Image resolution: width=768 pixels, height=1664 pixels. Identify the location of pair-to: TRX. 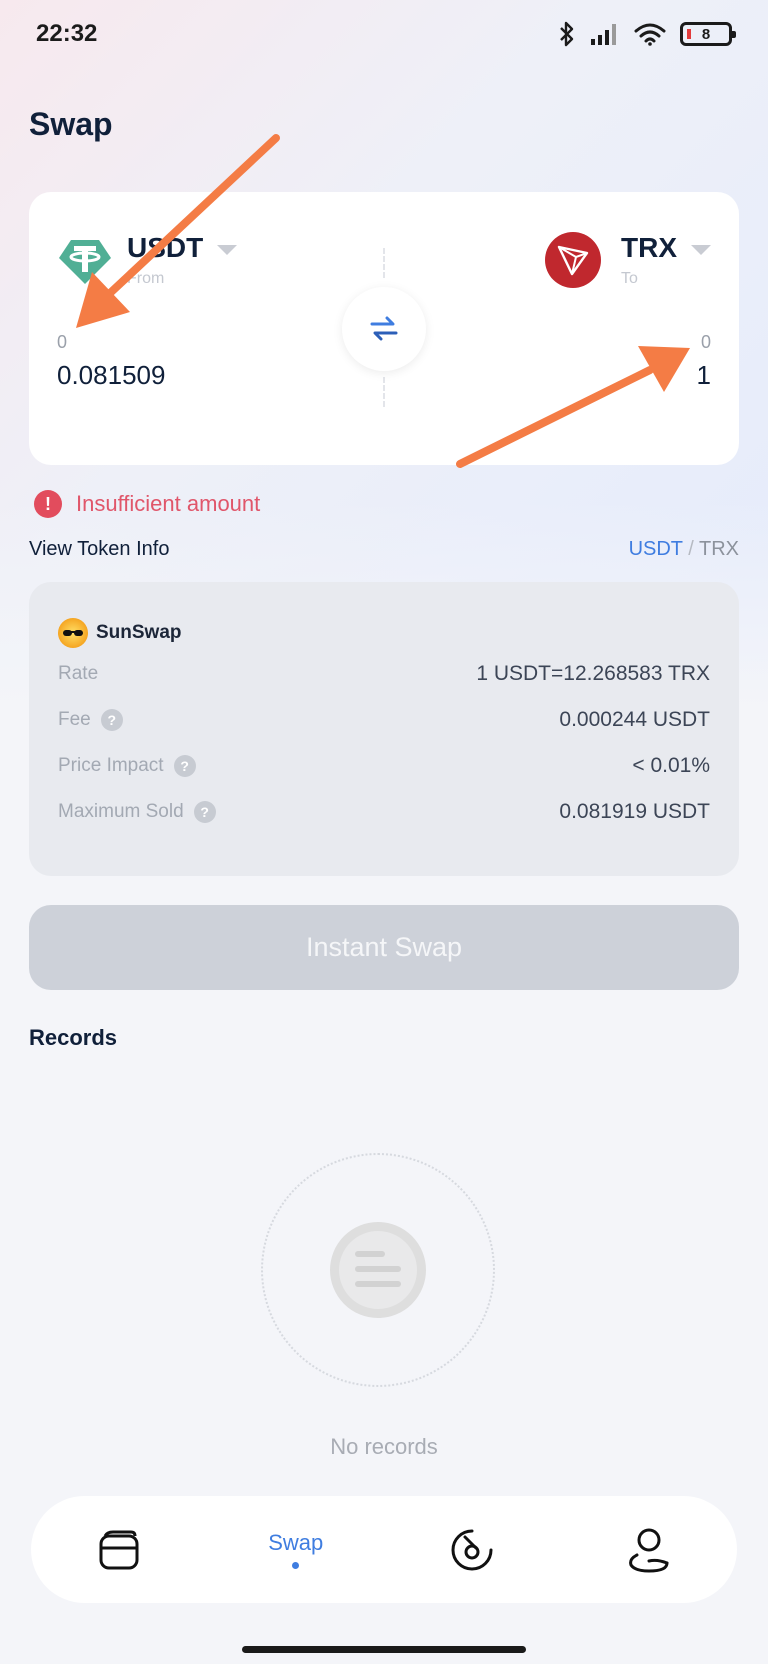
(719, 549).